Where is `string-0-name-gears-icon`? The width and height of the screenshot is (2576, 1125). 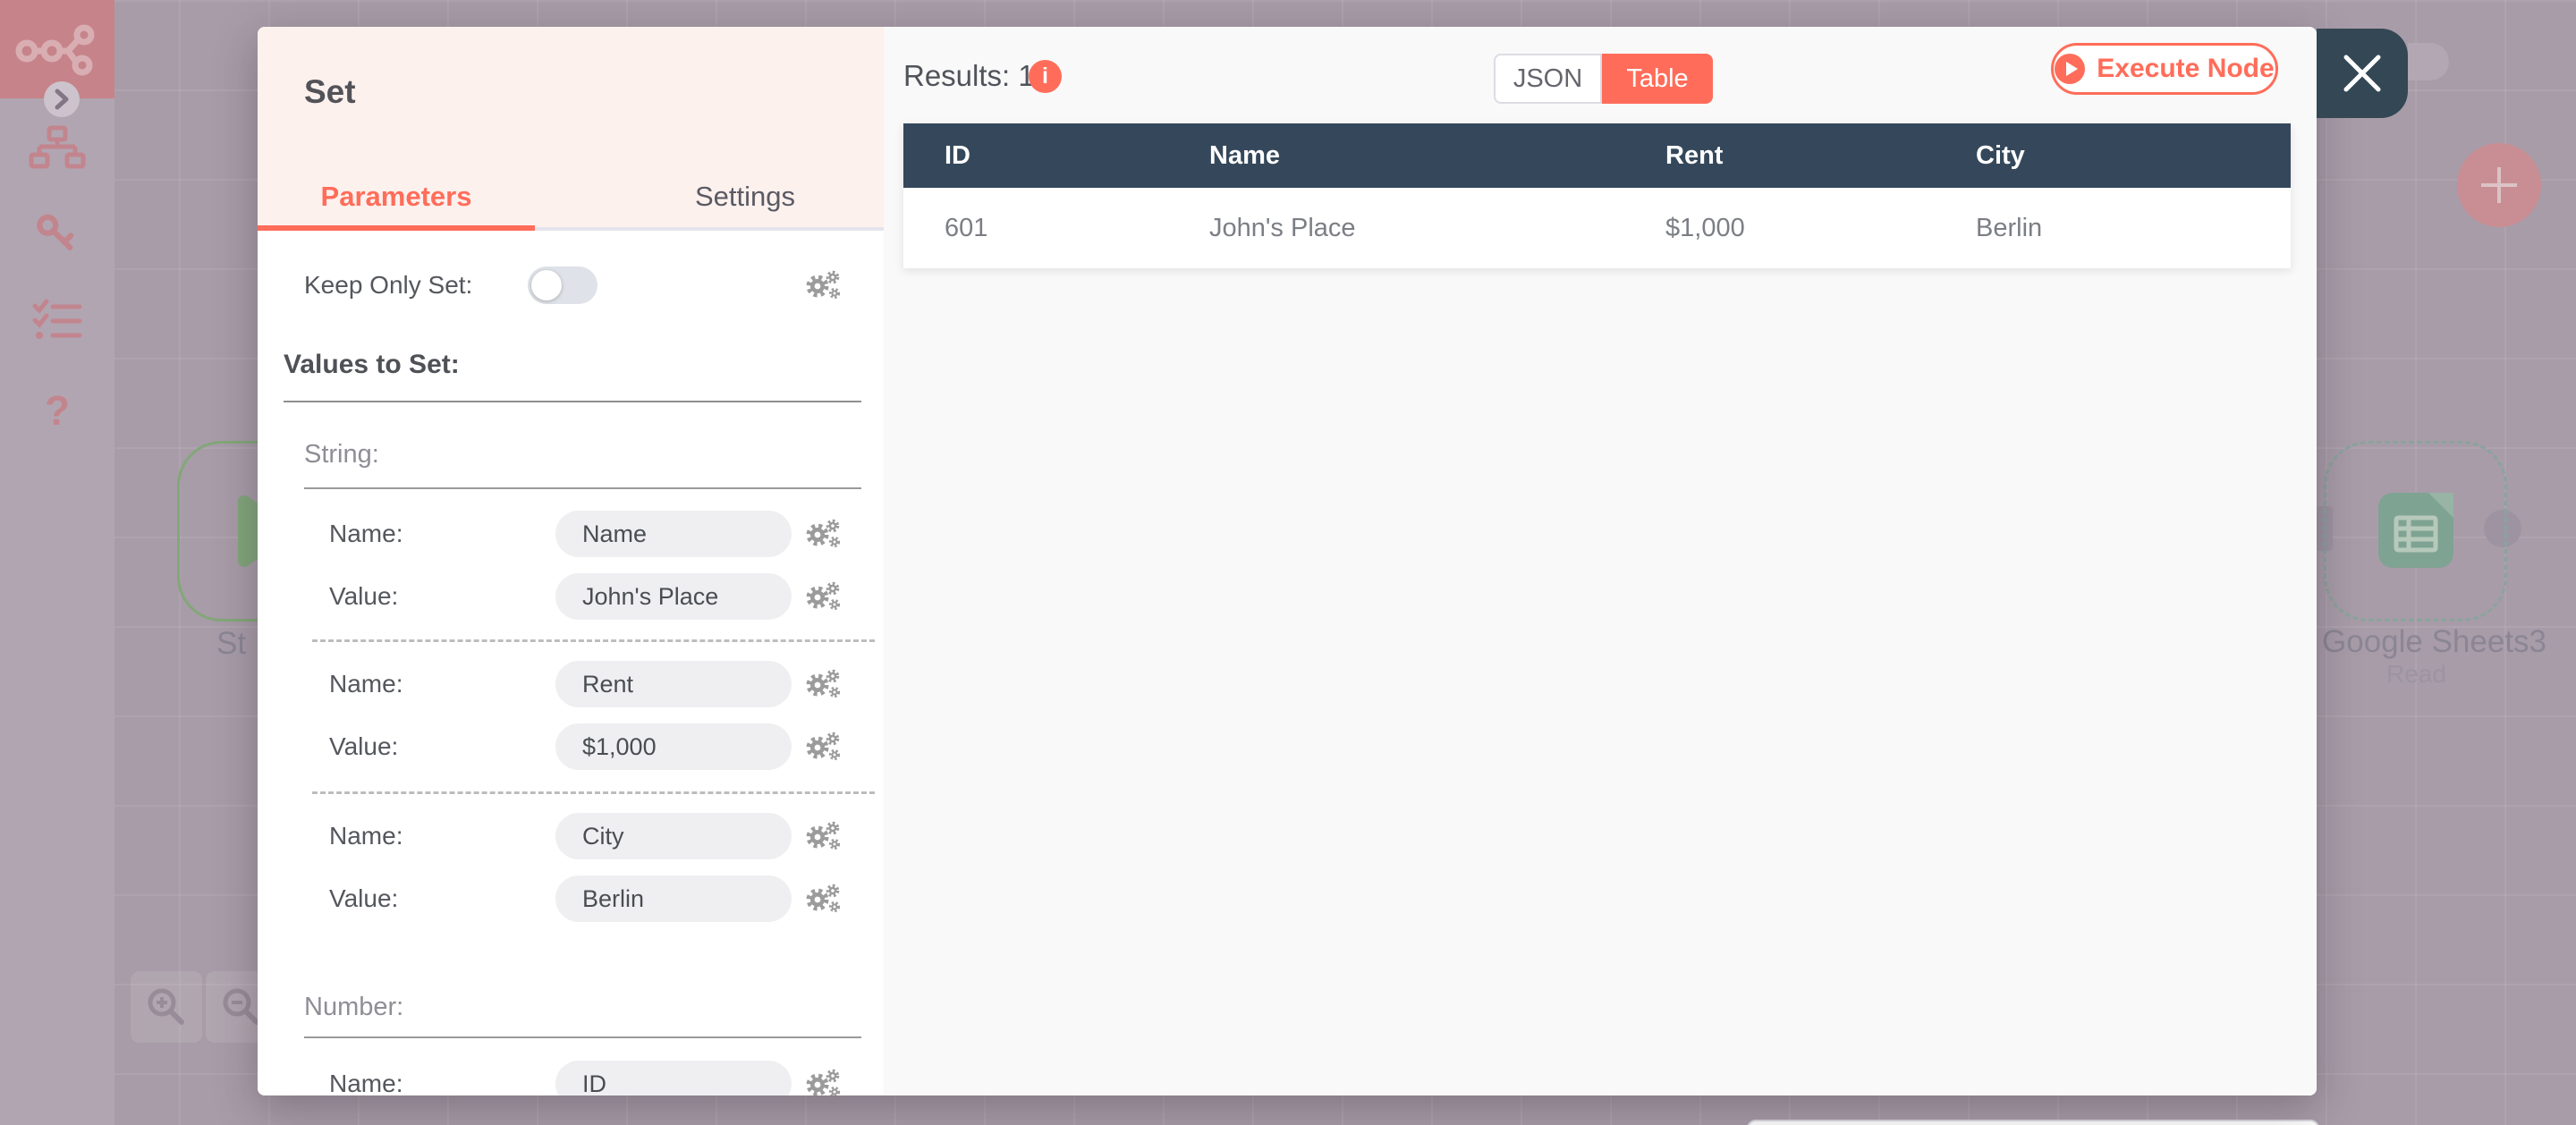 string-0-name-gears-icon is located at coordinates (823, 534).